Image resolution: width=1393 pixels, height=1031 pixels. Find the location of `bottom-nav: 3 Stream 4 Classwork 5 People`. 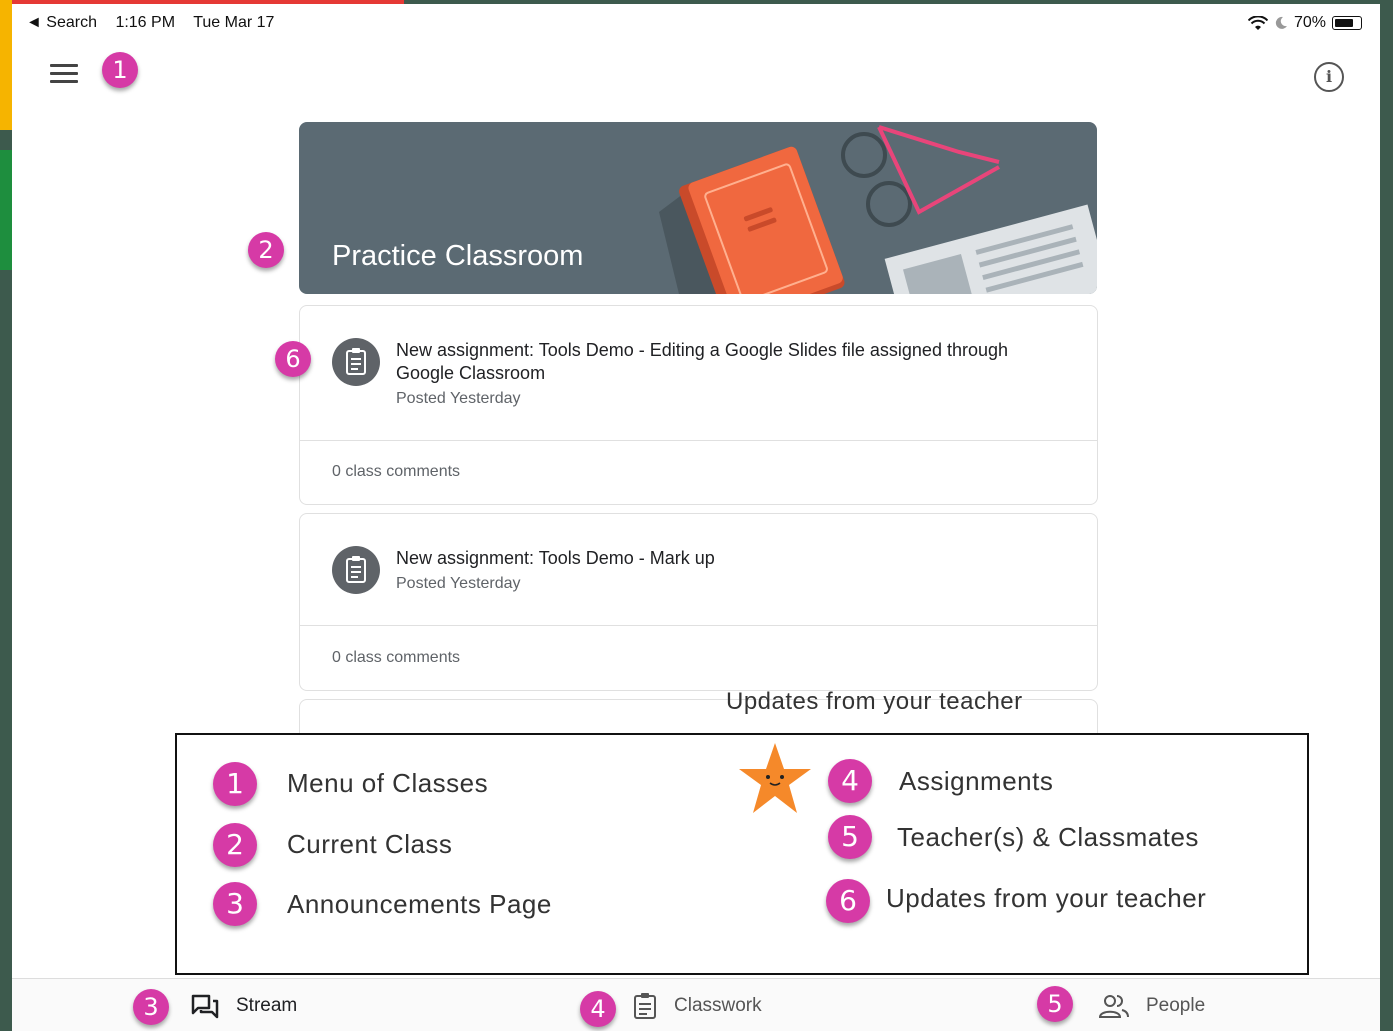

bottom-nav: 3 Stream 4 Classwork 5 People is located at coordinates (696, 1004).